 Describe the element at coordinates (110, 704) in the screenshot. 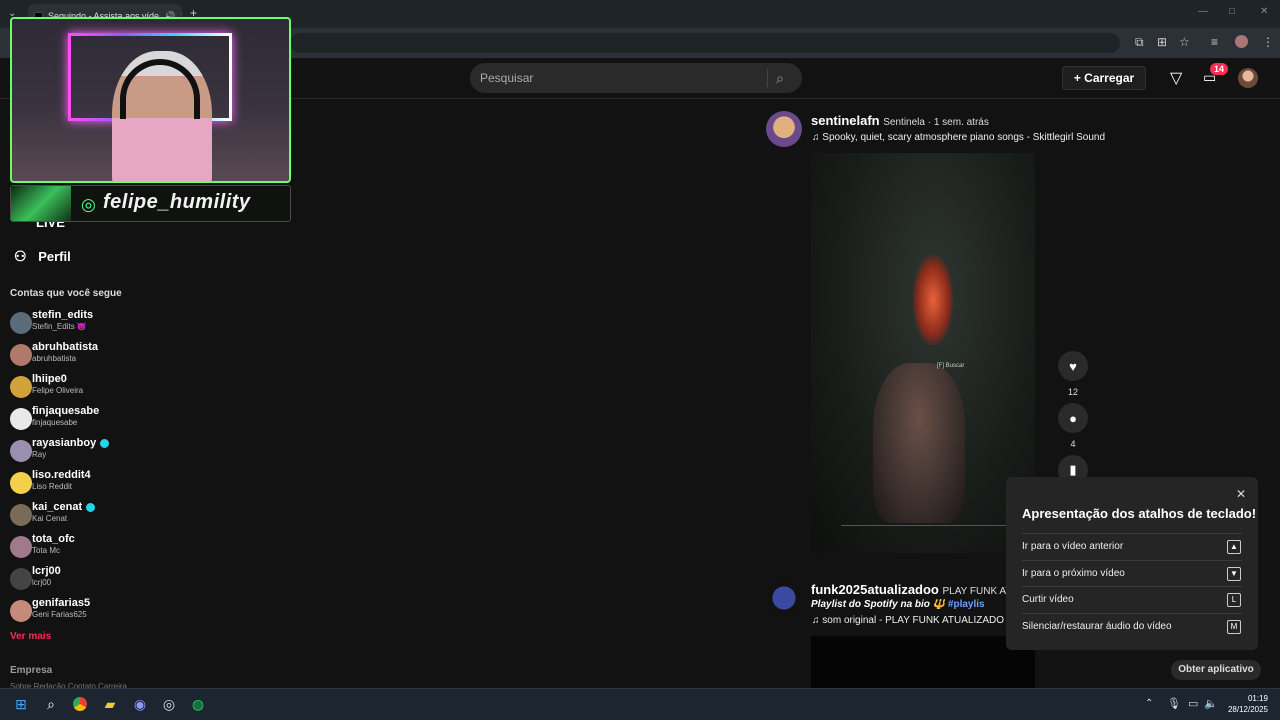

I see `file-explorer-icon: ▰` at that location.